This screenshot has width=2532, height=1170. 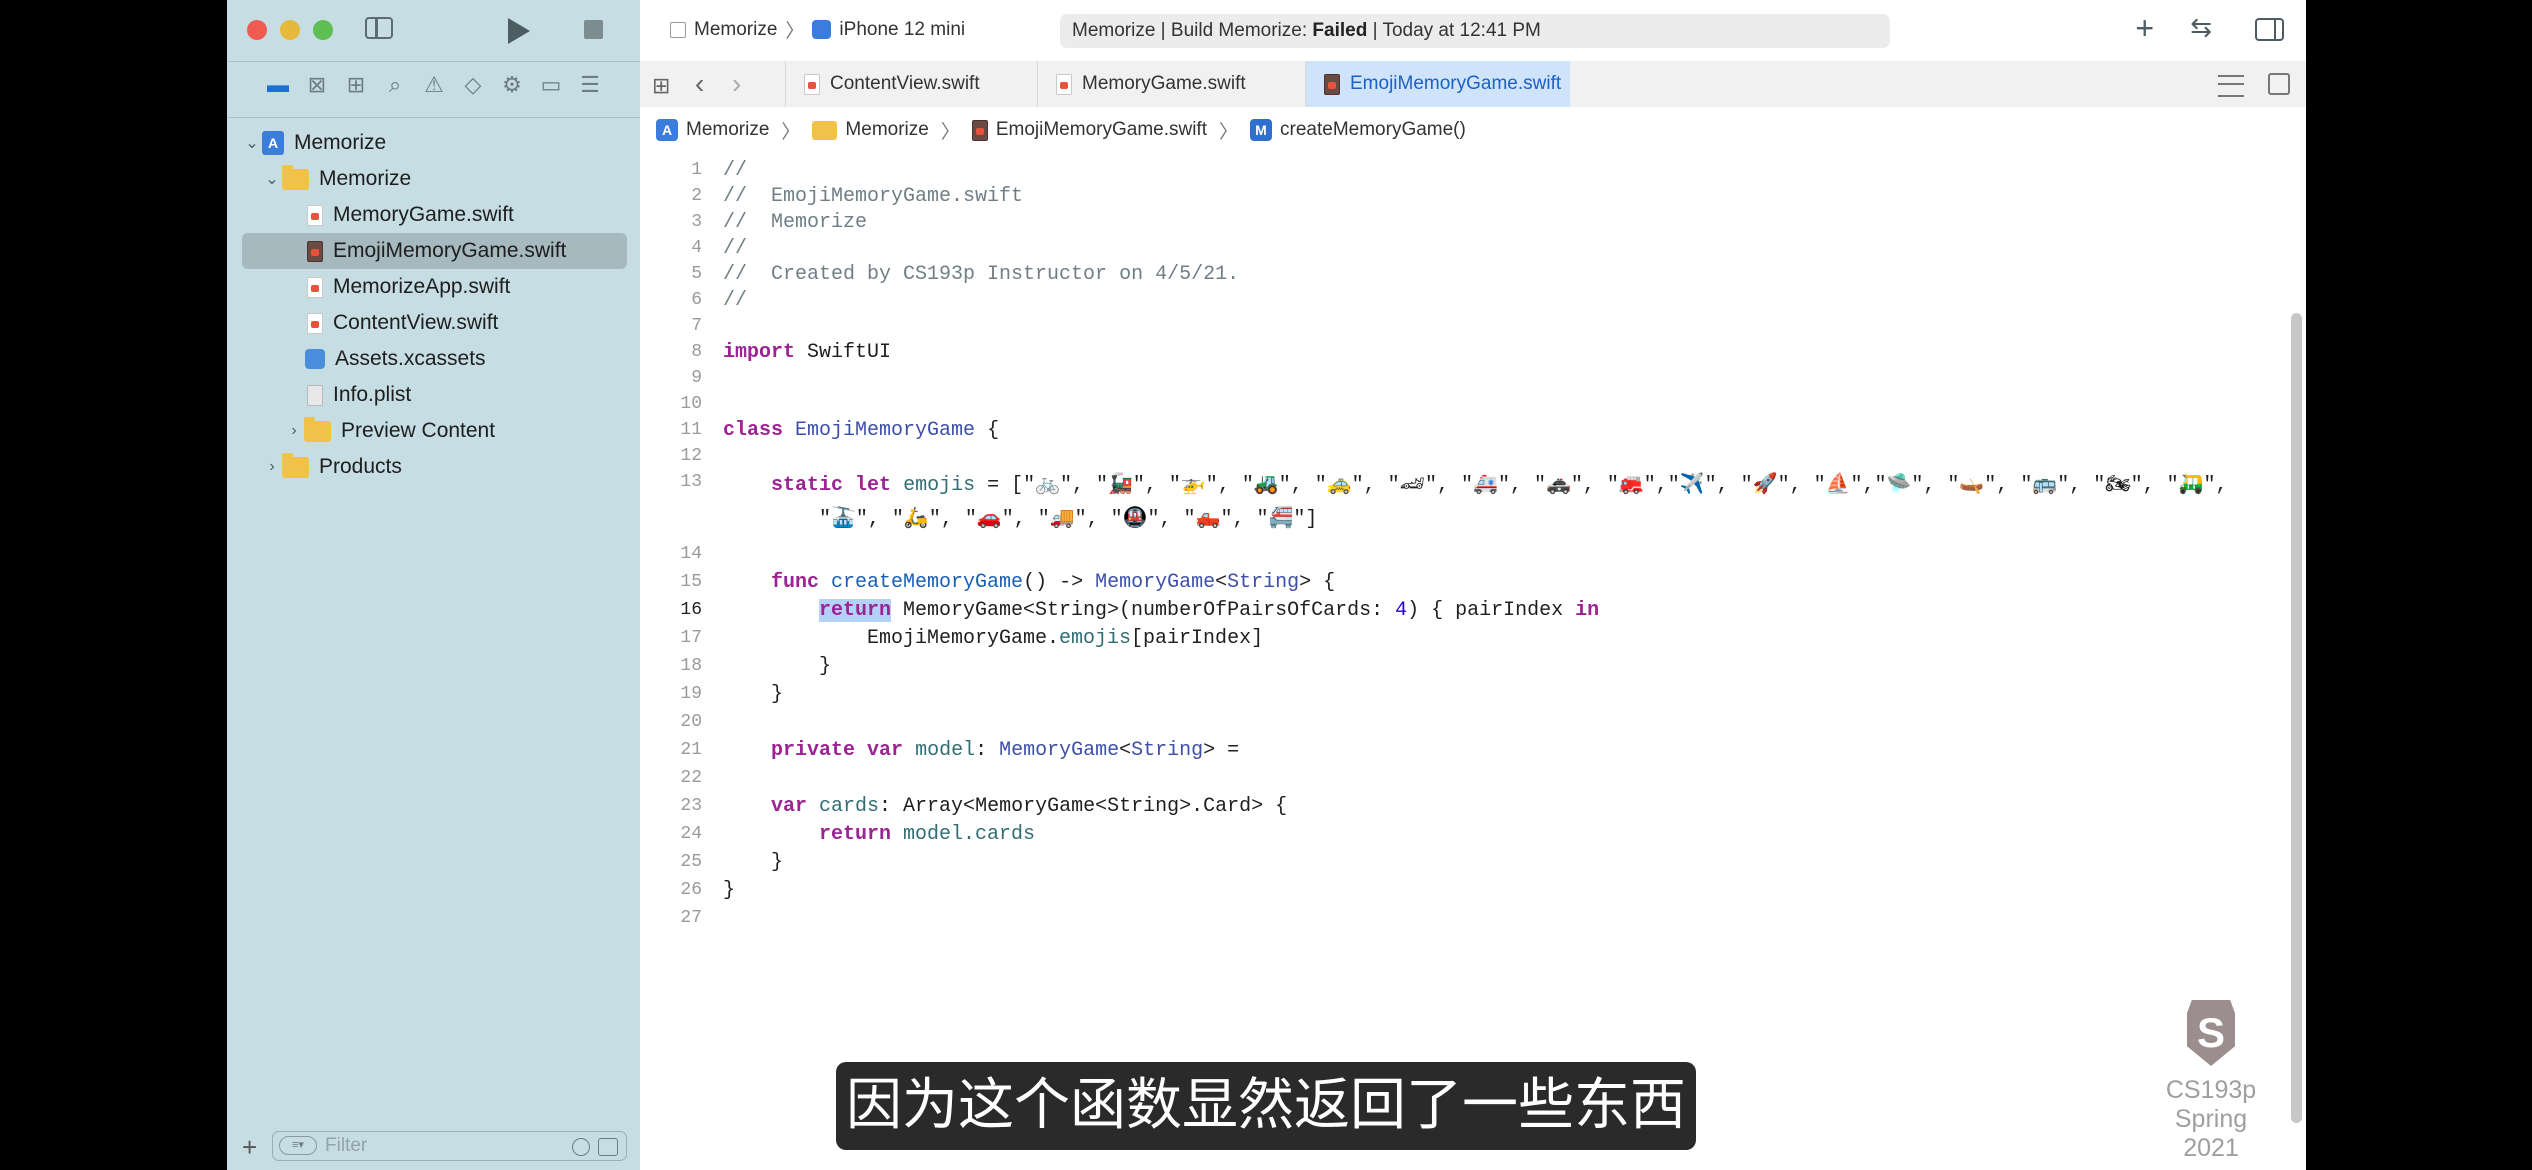 What do you see at coordinates (433, 61) in the screenshot?
I see `divider` at bounding box center [433, 61].